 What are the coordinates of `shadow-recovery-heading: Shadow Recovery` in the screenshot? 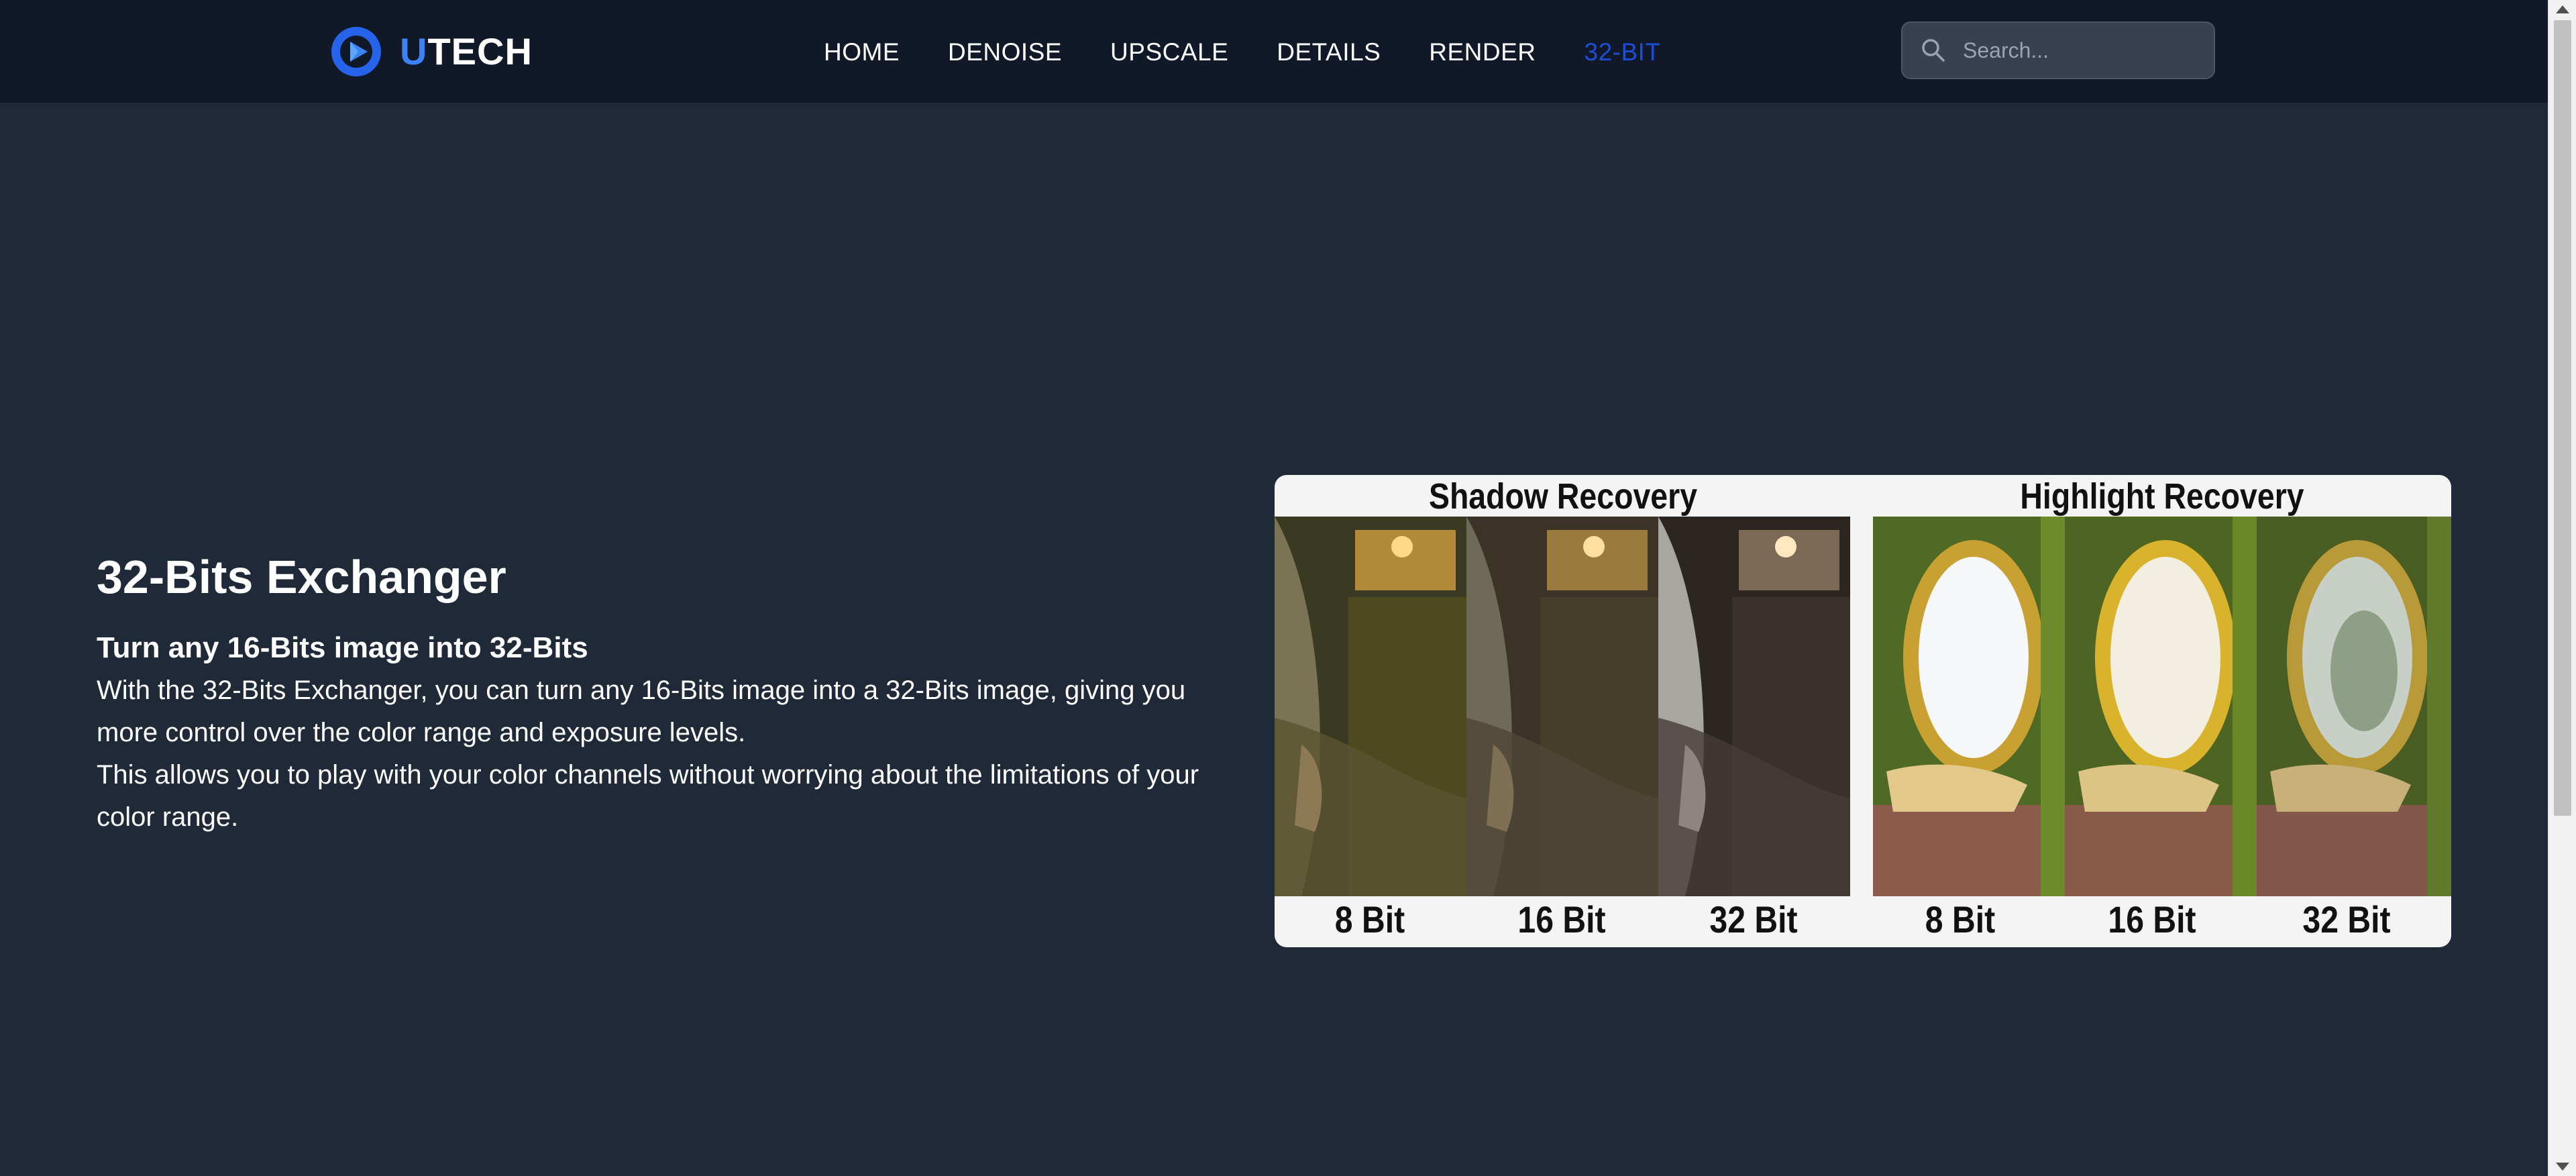 It's located at (1563, 496).